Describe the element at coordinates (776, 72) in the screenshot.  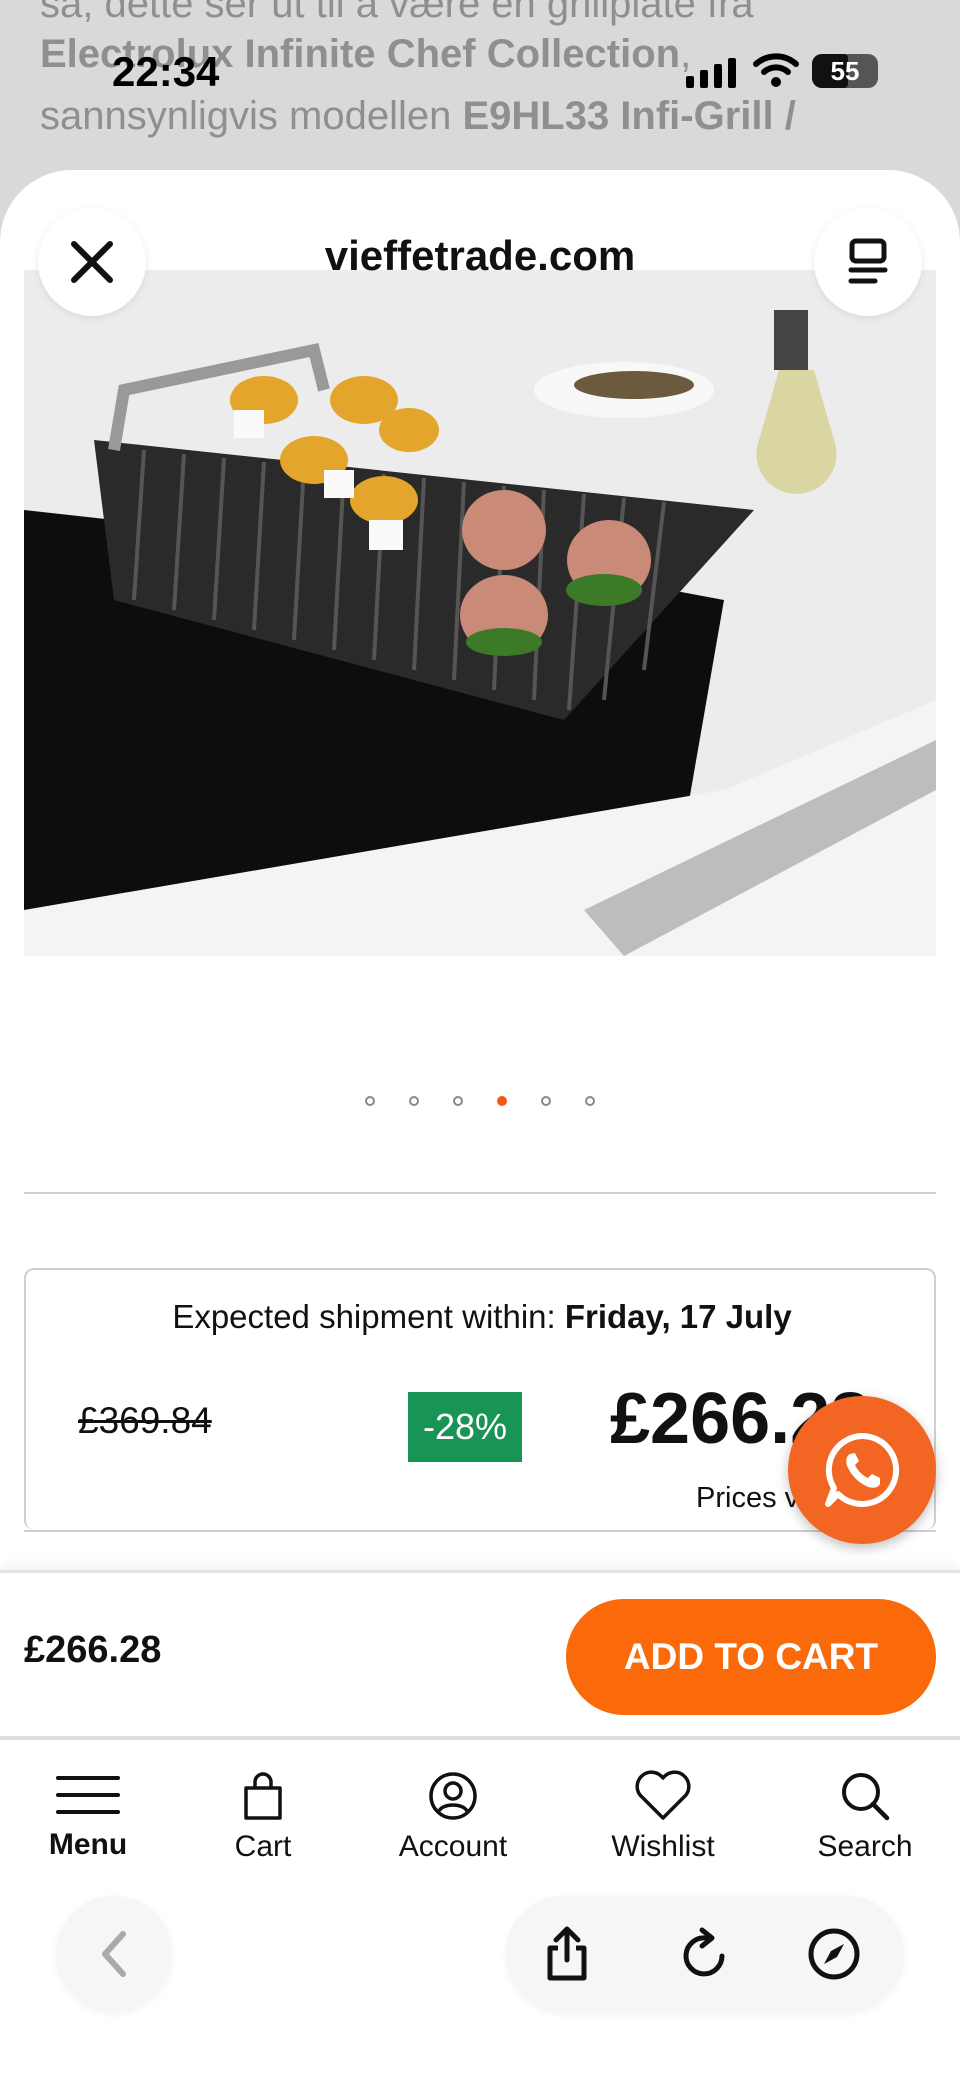
I see `wifi-icon` at that location.